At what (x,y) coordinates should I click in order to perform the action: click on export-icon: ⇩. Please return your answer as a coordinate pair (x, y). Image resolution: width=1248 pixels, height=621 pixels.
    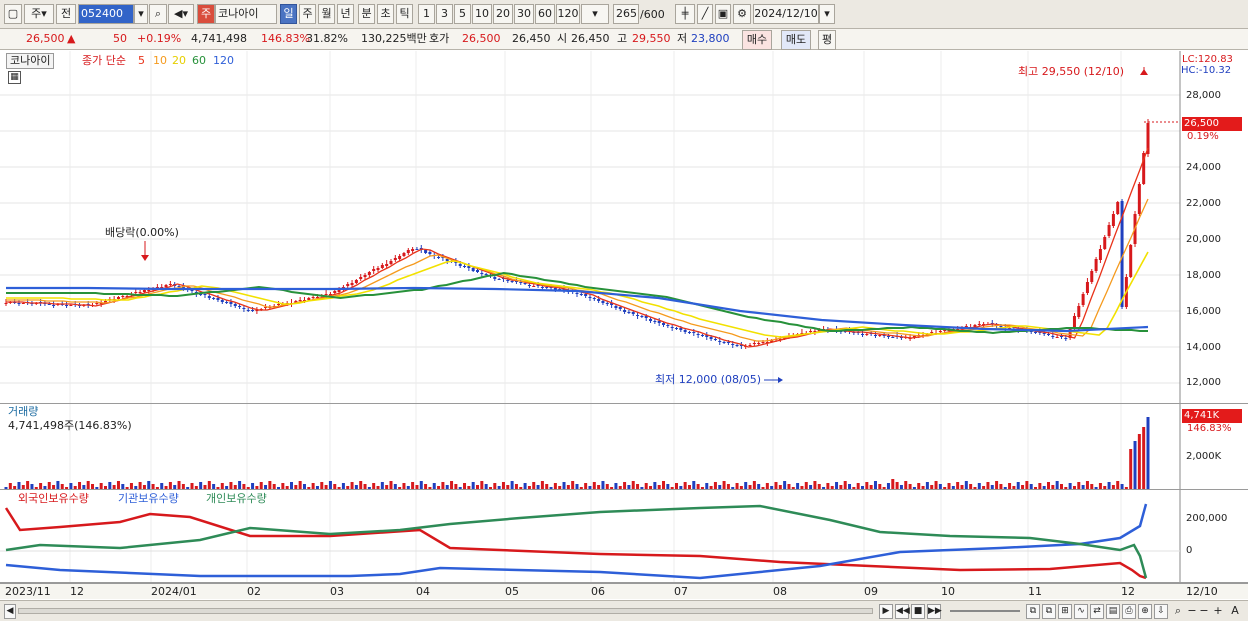
    Looking at the image, I should click on (1161, 611).